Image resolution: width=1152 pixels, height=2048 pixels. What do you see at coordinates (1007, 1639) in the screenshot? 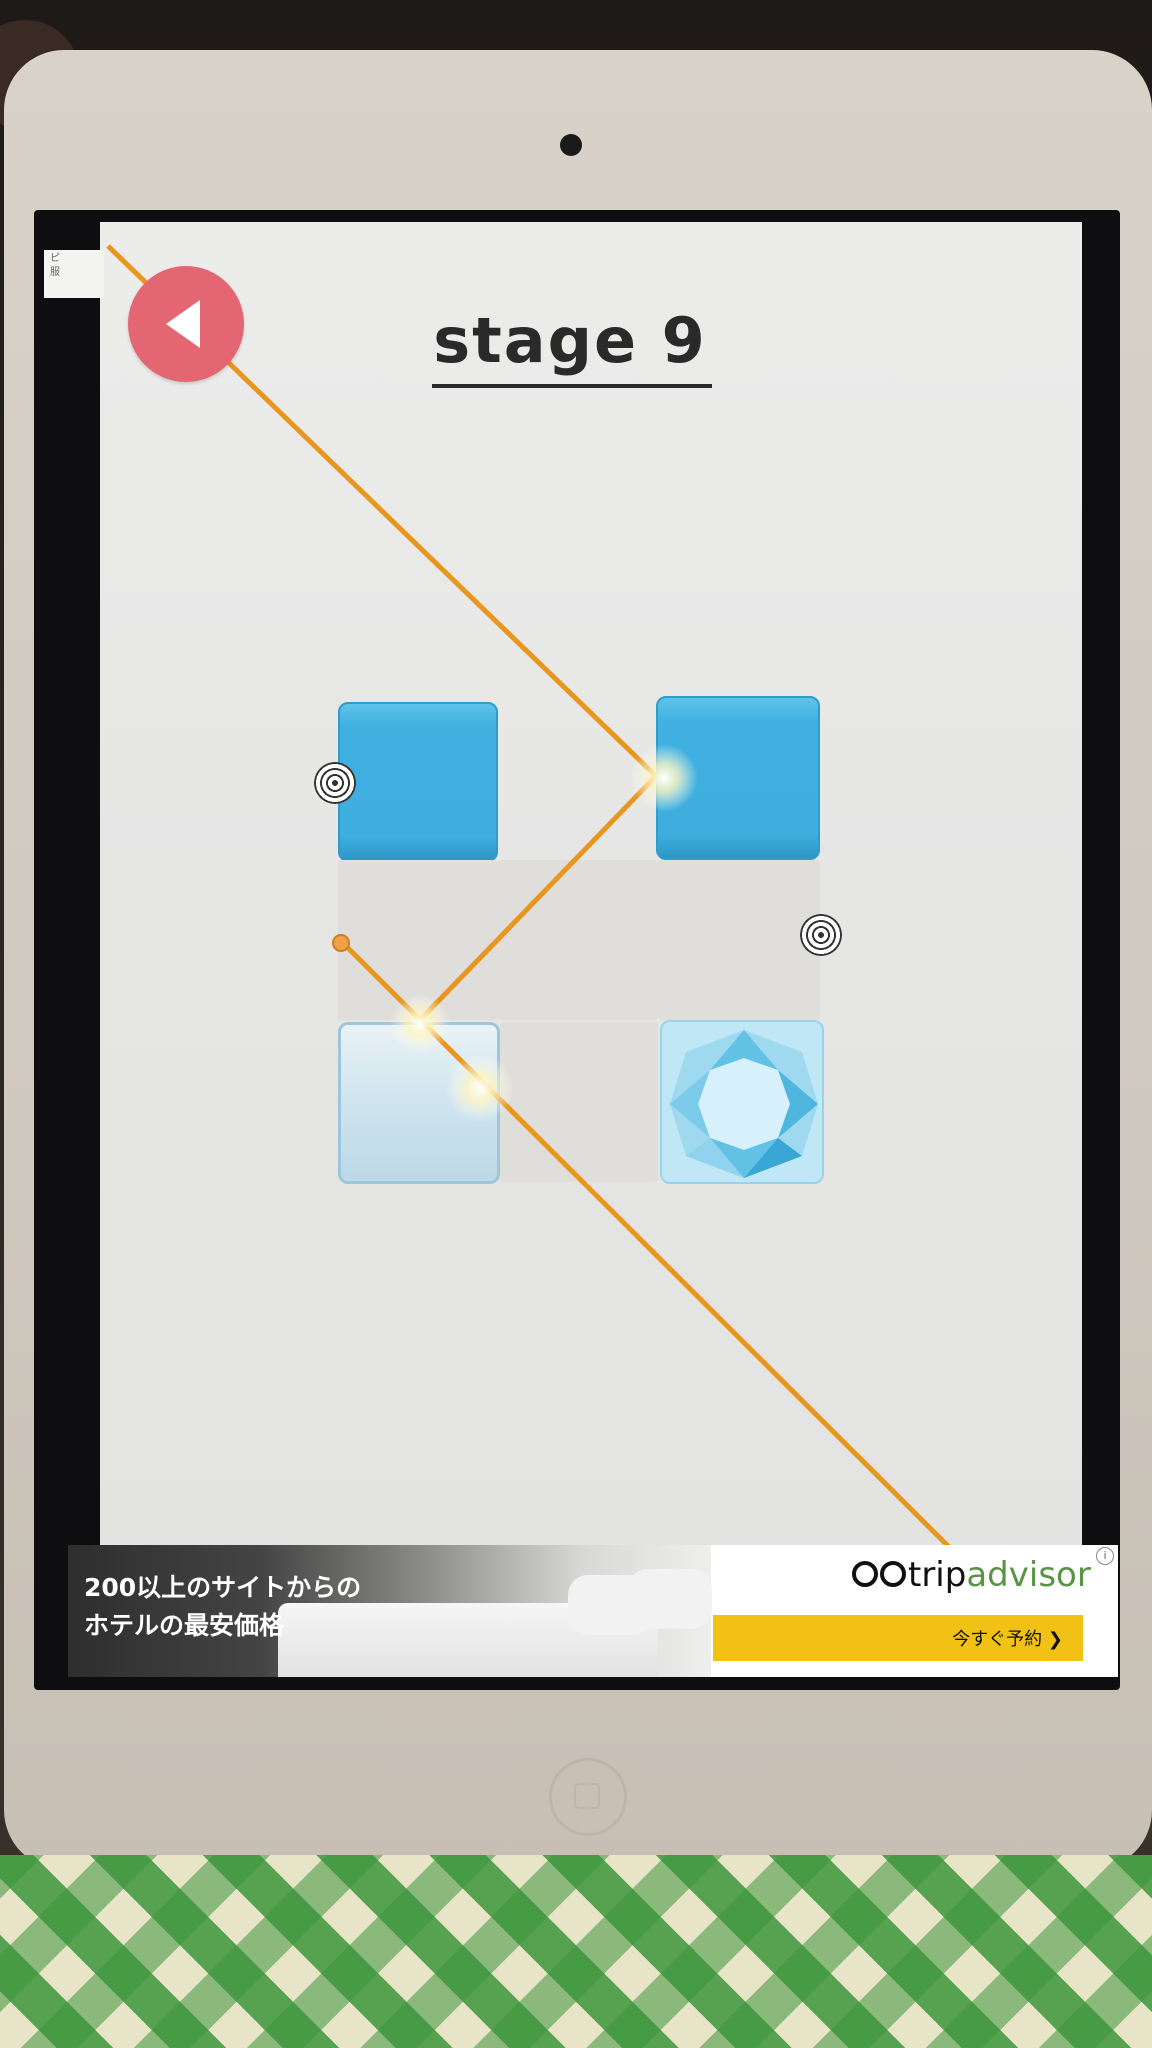
I see `book-now-label: 今すぐ予約 ❯` at bounding box center [1007, 1639].